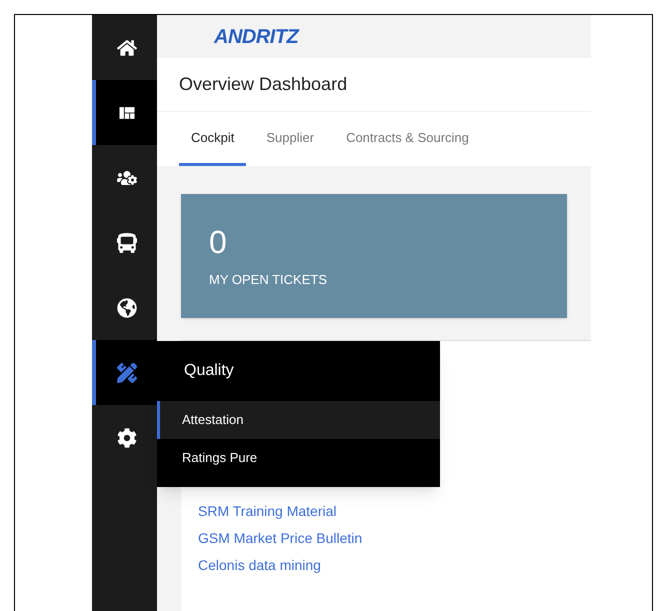  What do you see at coordinates (290, 139) in the screenshot?
I see `tab: Supplier` at bounding box center [290, 139].